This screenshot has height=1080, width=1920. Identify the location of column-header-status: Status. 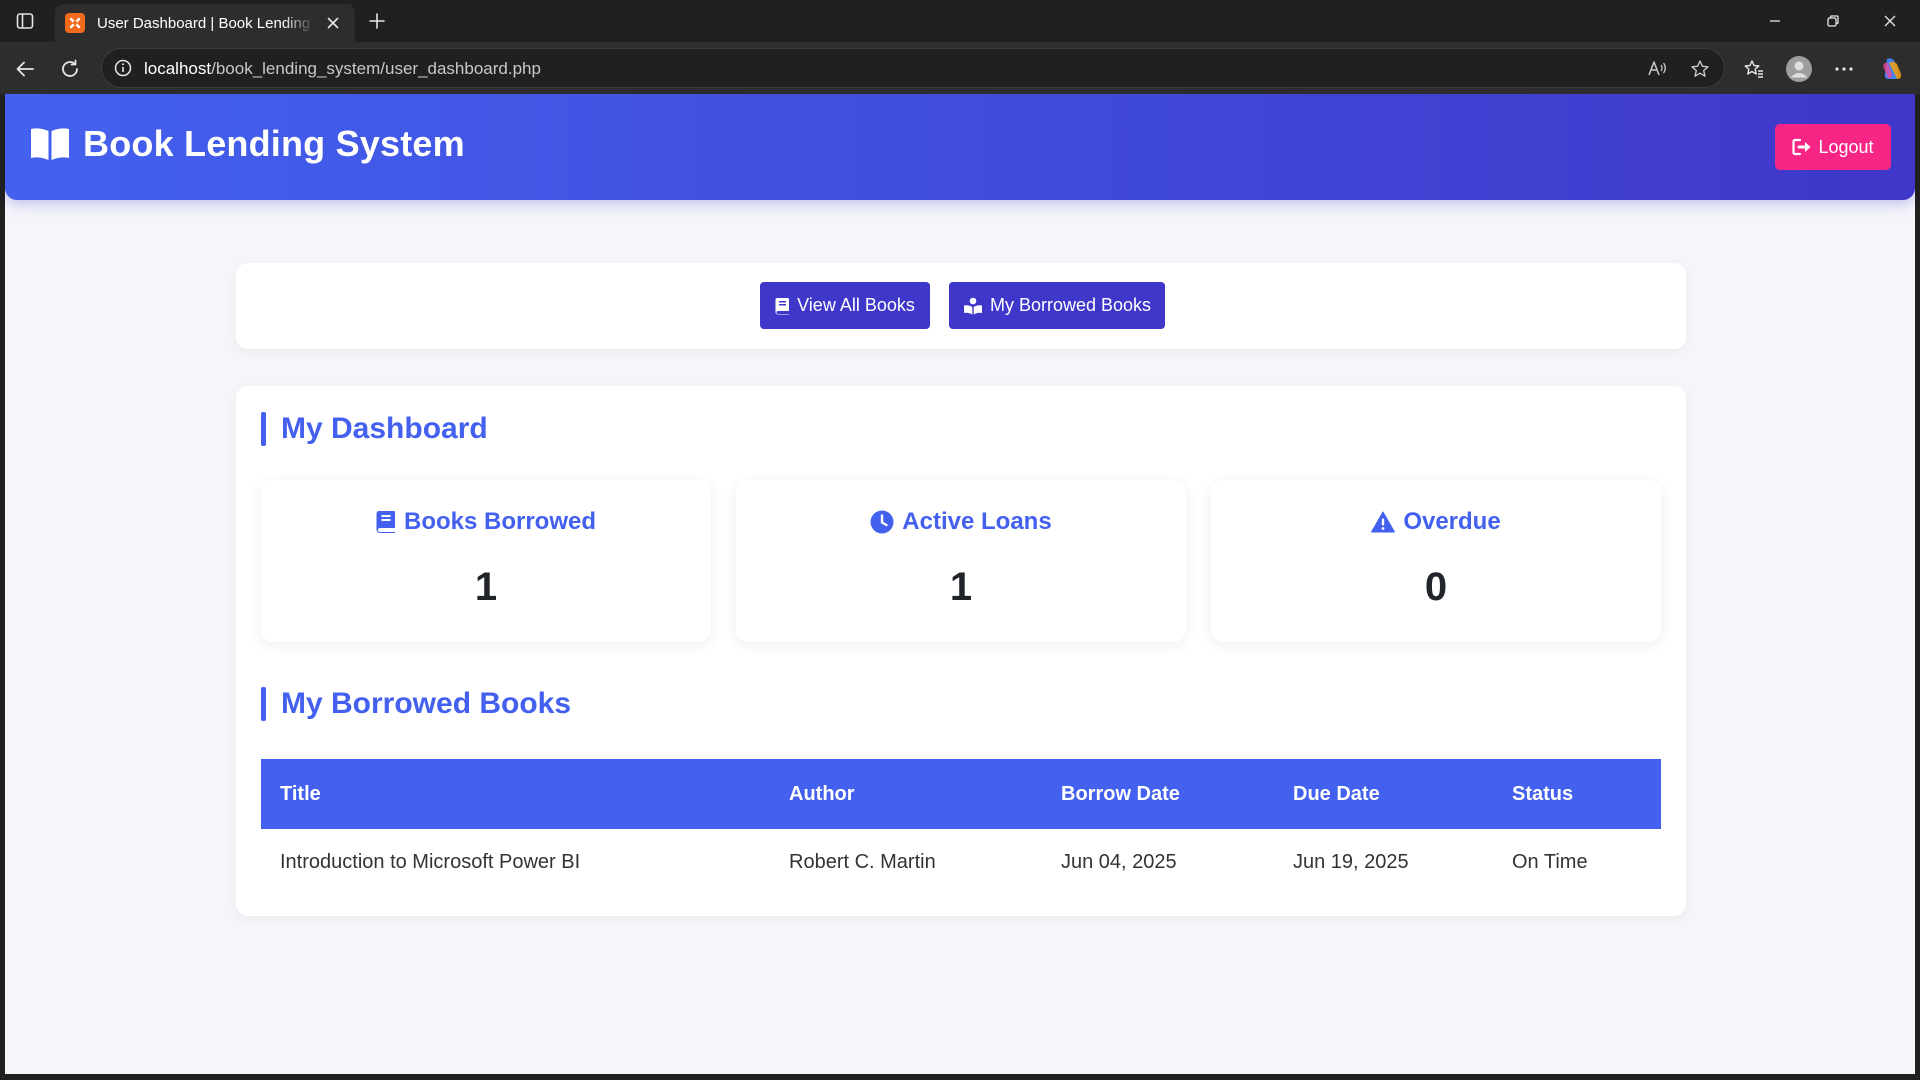
(1543, 793).